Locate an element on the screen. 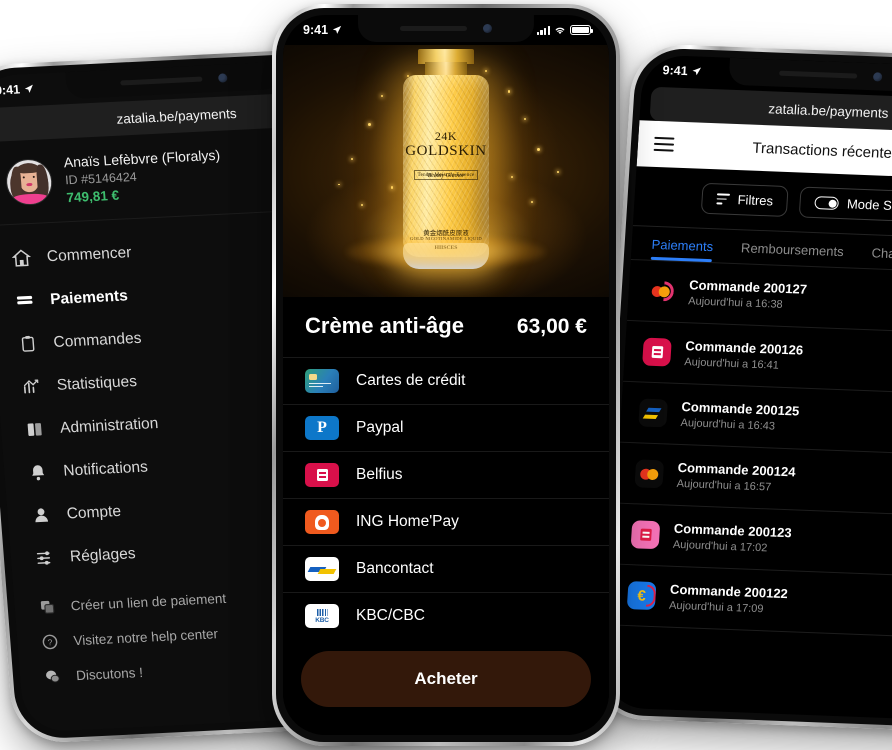  cellular-signal-icon is located at coordinates (543, 30).